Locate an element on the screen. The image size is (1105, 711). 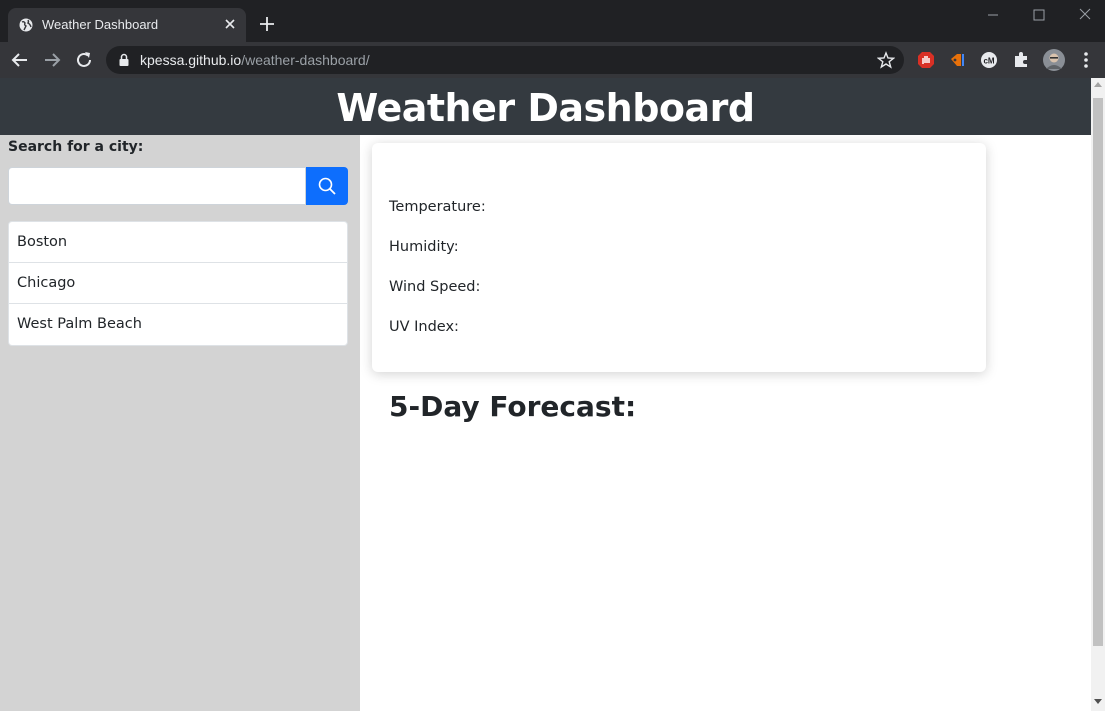
page-title: Weather Dashboard is located at coordinates (545, 108).